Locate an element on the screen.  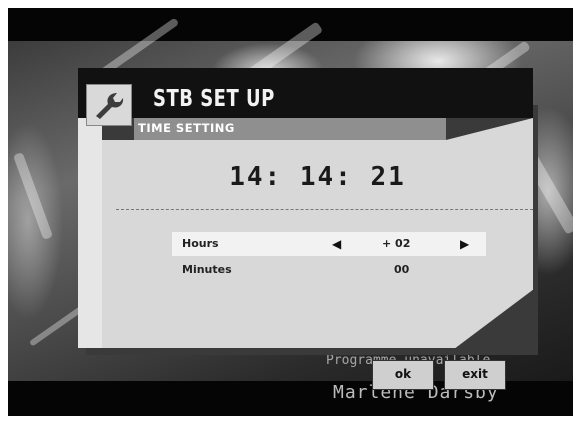
hours-setting-row: Hours ◀ + 02 ▶ is located at coordinates (329, 244).